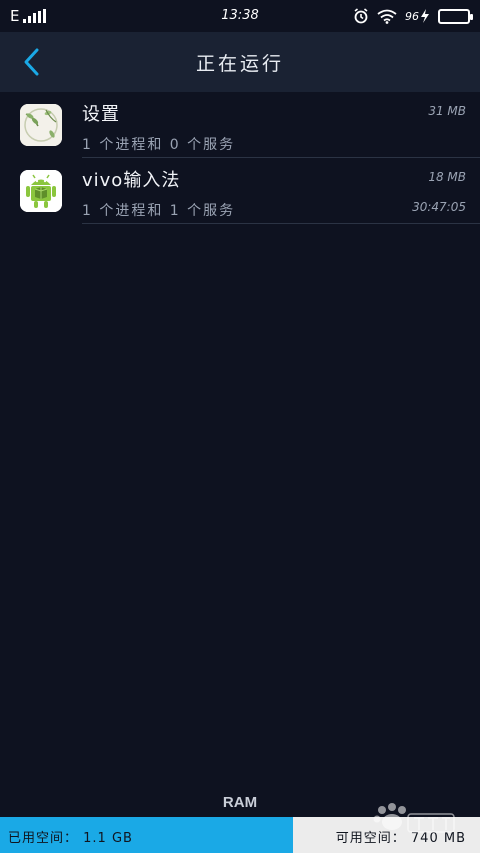 This screenshot has width=480, height=853. What do you see at coordinates (101, 114) in the screenshot?
I see `process-name: 设置` at bounding box center [101, 114].